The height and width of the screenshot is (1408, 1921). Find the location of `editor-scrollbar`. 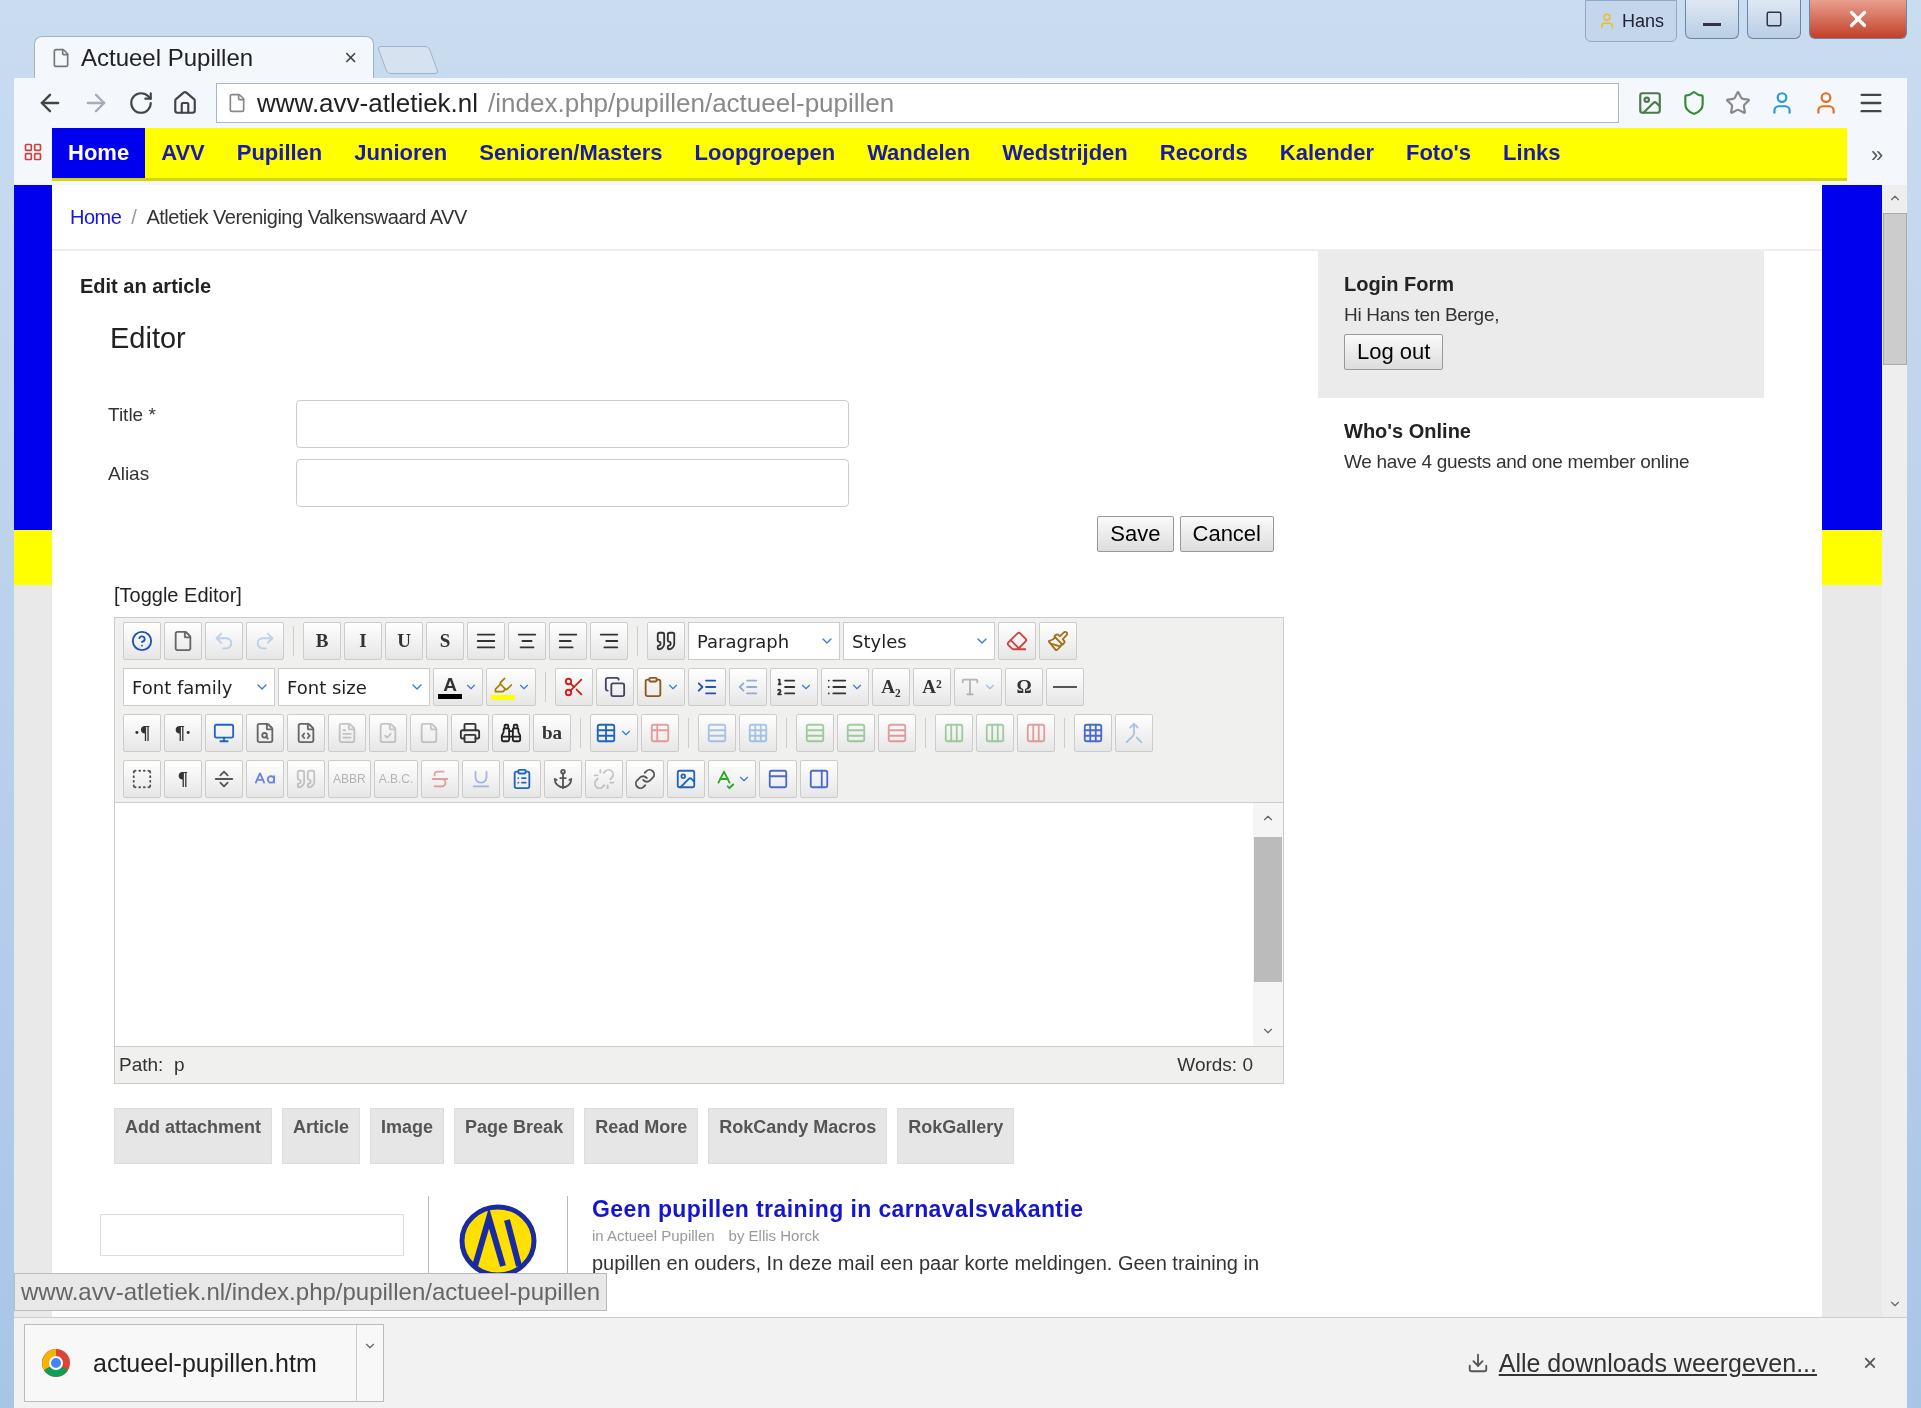

editor-scrollbar is located at coordinates (1268, 924).